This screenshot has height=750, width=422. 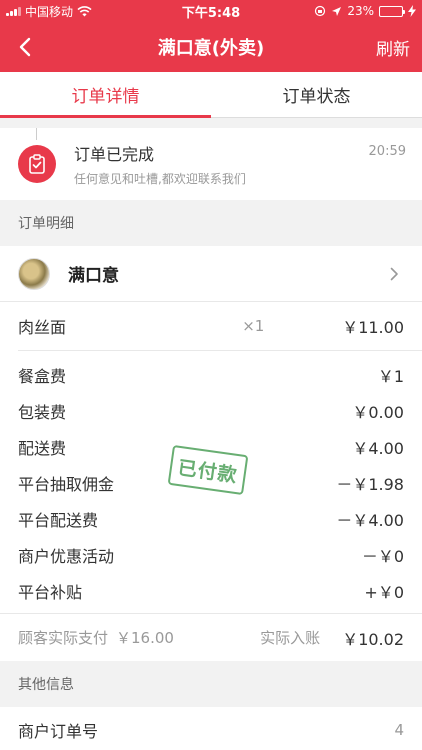 What do you see at coordinates (58, 520) in the screenshot?
I see `fee-label: 平台配送费` at bounding box center [58, 520].